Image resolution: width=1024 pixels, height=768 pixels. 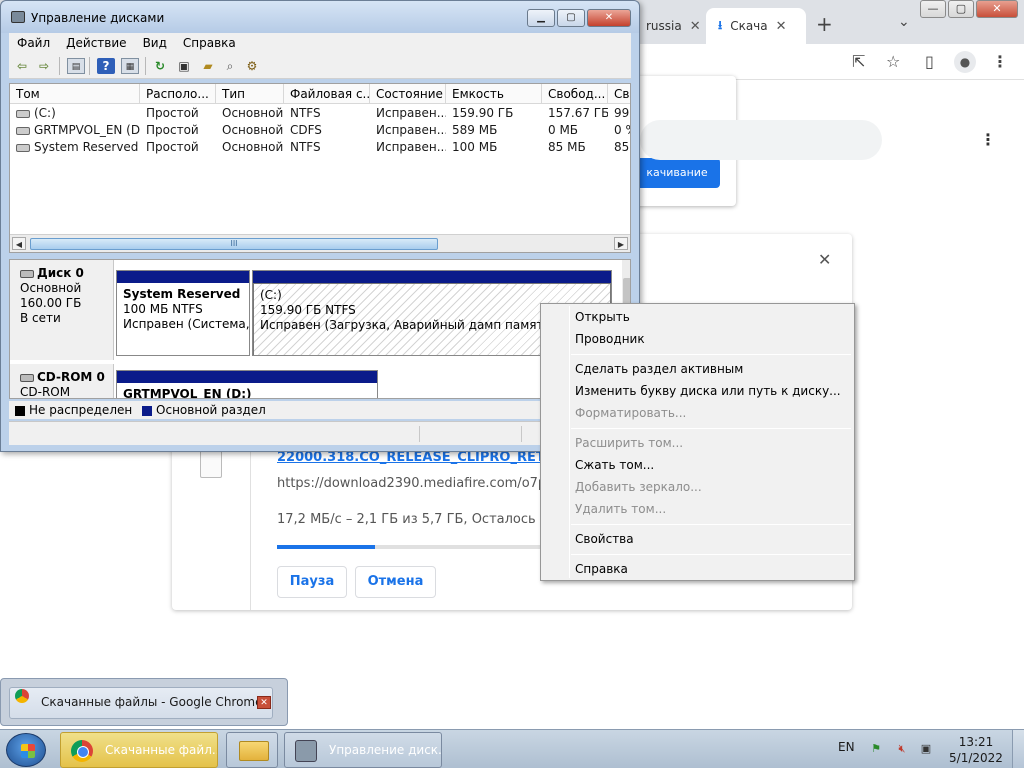 What do you see at coordinates (22, 696) in the screenshot?
I see `chrome-icon` at bounding box center [22, 696].